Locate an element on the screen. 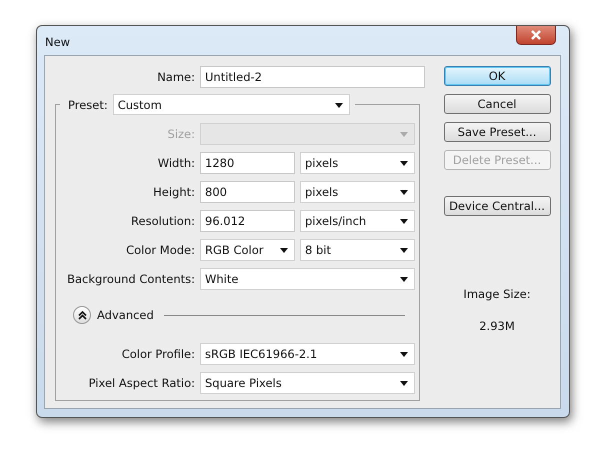  cancel-button: Cancel is located at coordinates (497, 104).